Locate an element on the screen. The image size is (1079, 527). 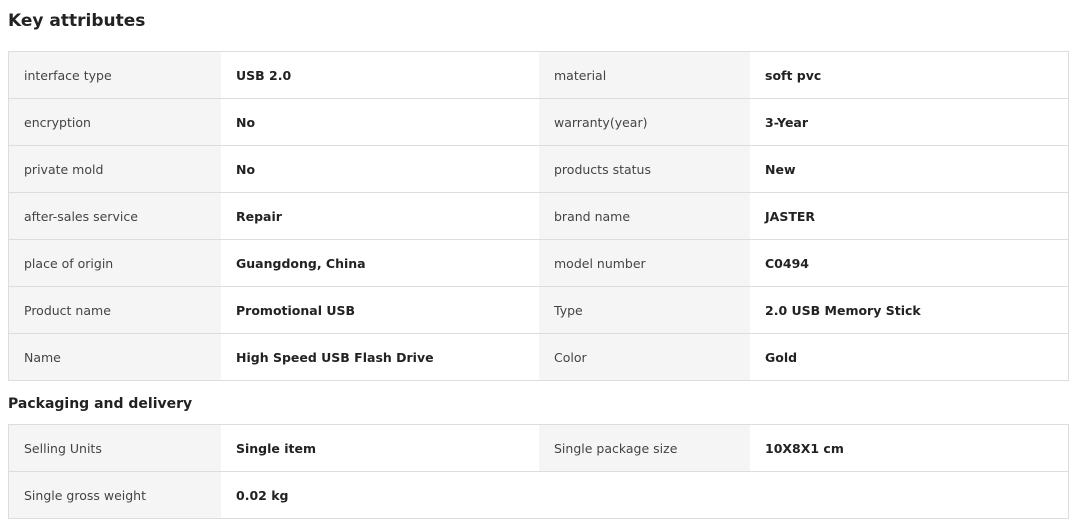
attribute-label: Single gross weight is located at coordinates (115, 495).